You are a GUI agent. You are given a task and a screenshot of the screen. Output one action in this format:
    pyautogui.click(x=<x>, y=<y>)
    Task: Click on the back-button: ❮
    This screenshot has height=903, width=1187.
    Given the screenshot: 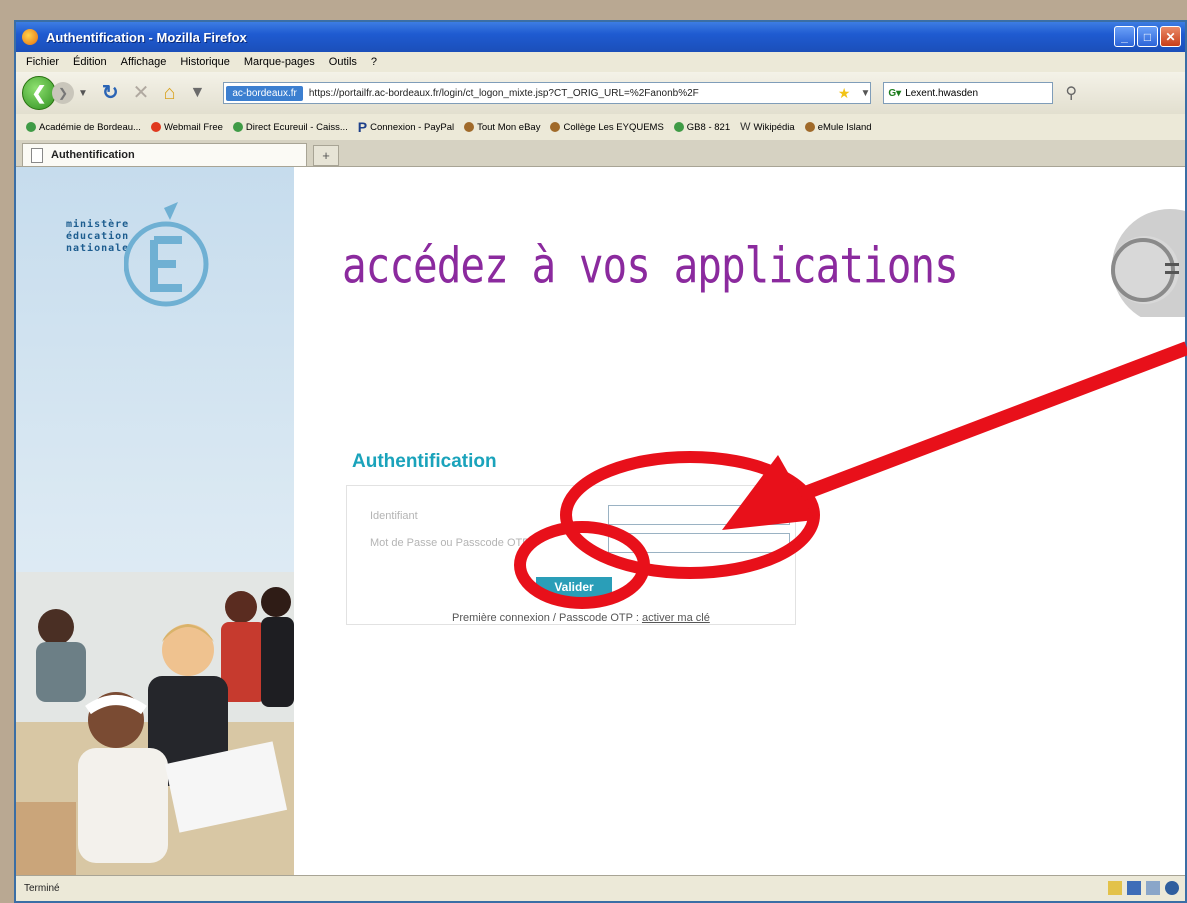 What is the action you would take?
    pyautogui.click(x=39, y=93)
    